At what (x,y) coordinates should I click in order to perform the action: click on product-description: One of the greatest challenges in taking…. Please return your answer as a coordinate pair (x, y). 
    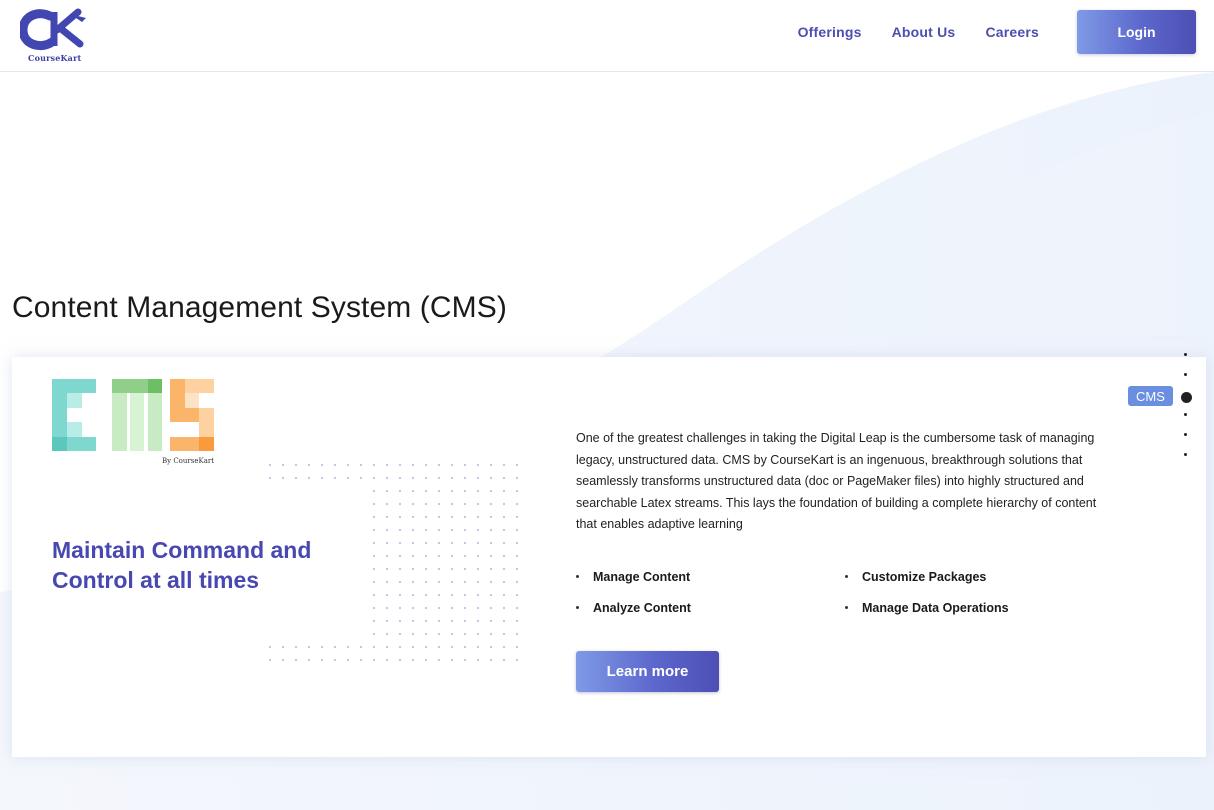
    Looking at the image, I should click on (836, 481).